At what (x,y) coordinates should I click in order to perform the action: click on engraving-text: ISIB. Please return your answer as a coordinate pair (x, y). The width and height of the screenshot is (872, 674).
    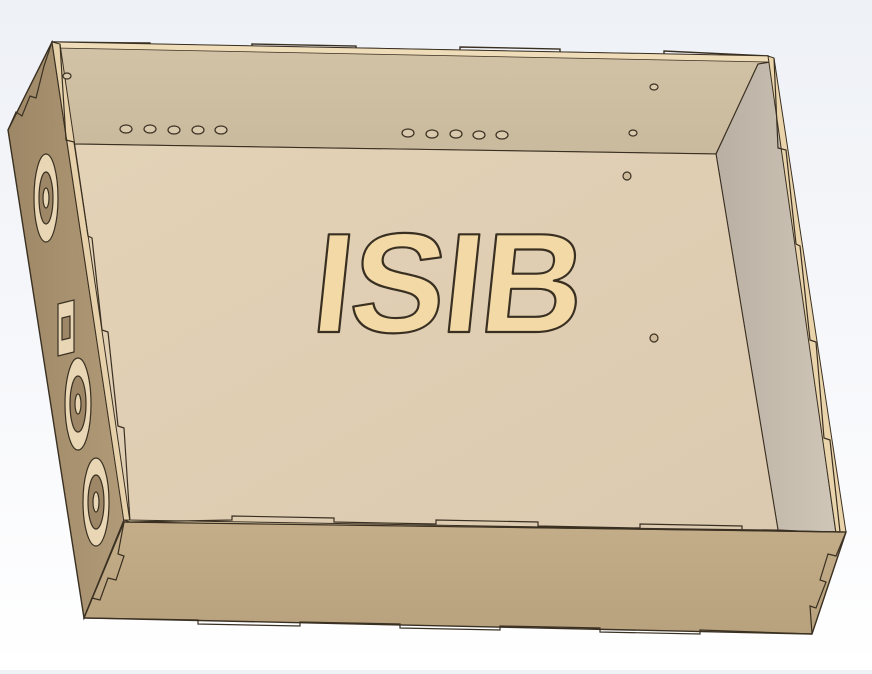
    Looking at the image, I should click on (448, 283).